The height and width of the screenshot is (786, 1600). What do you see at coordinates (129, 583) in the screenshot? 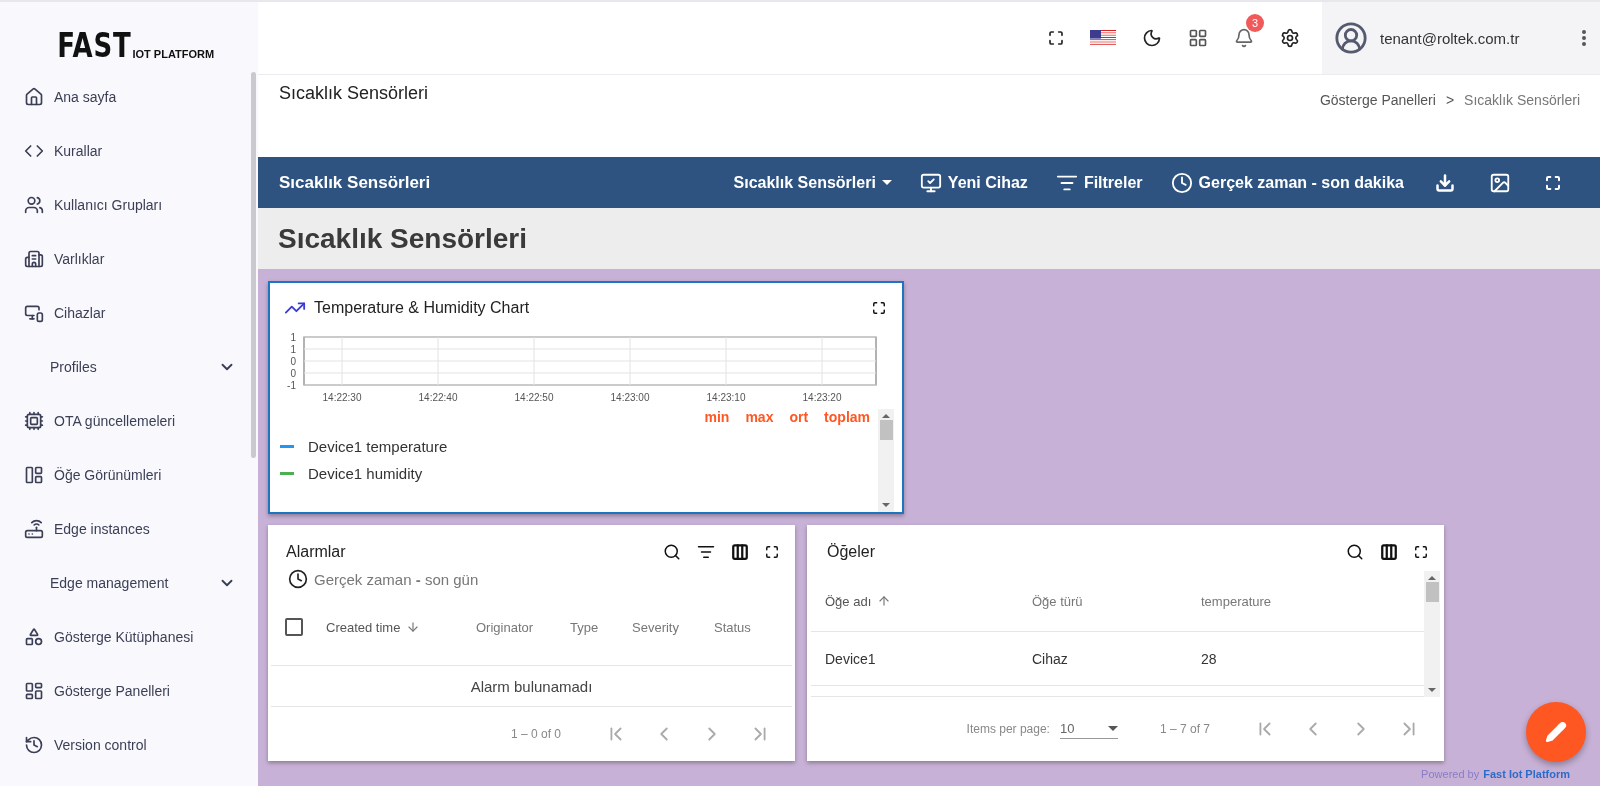
I see `sidebar-group: Edge management` at bounding box center [129, 583].